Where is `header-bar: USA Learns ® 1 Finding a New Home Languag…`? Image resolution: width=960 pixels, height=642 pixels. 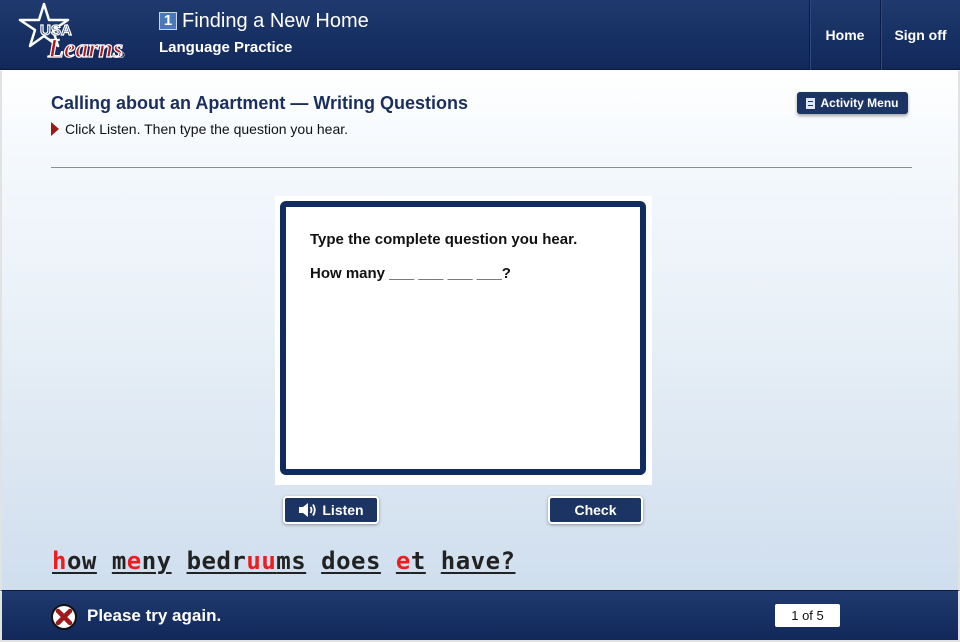
header-bar: USA Learns ® 1 Finding a New Home Languag… is located at coordinates (480, 35).